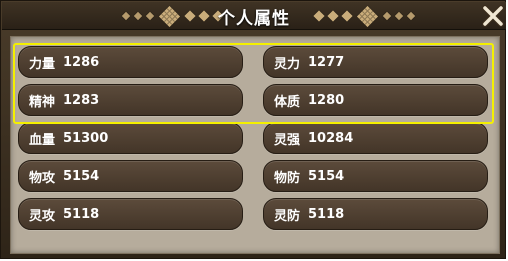 Image resolution: width=508 pixels, height=261 pixels. What do you see at coordinates (42, 64) in the screenshot?
I see `stat-label: 力量` at bounding box center [42, 64].